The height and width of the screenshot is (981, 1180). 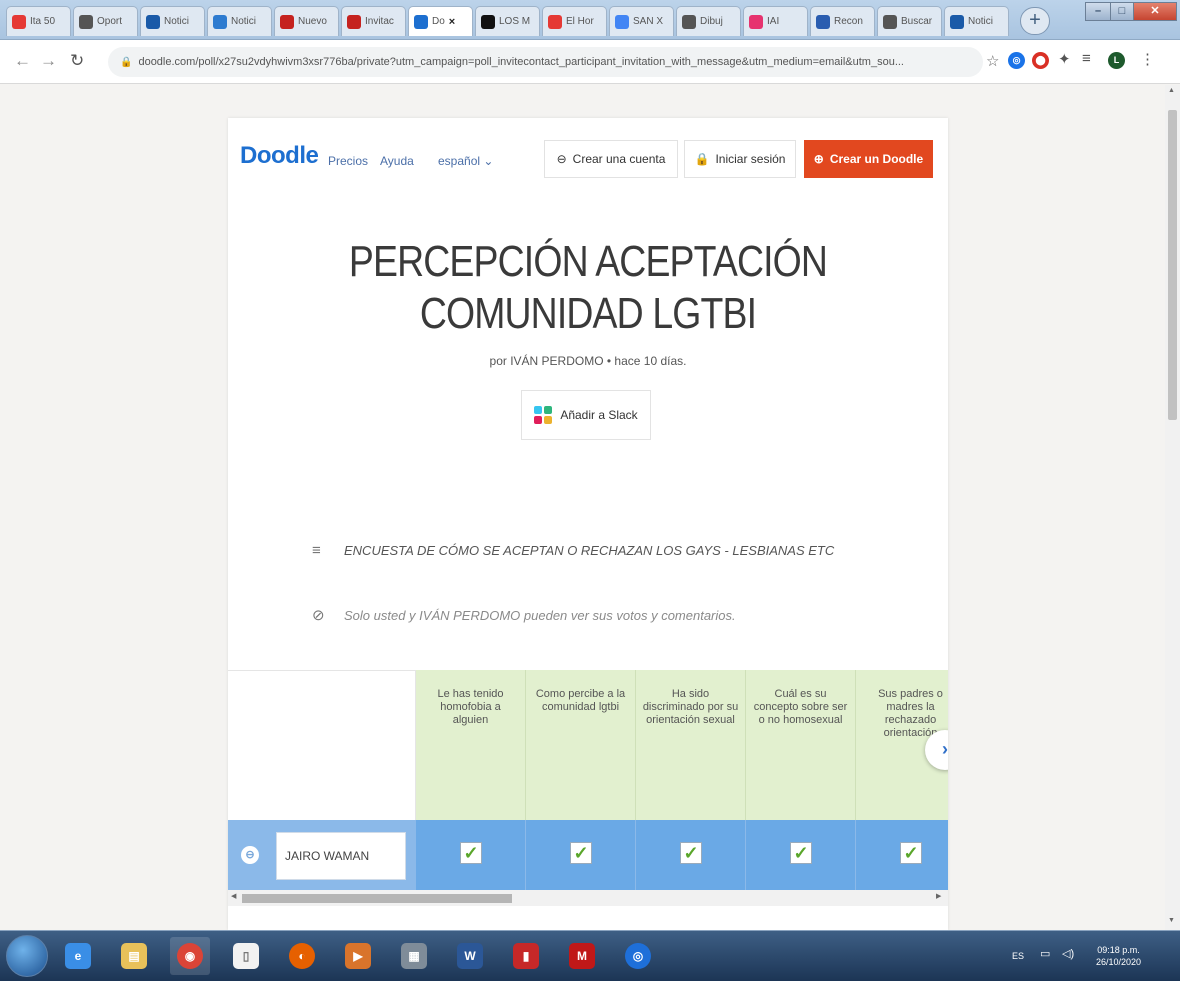 What do you see at coordinates (1171, 90) in the screenshot?
I see `scroll-up-icon: ▲` at bounding box center [1171, 90].